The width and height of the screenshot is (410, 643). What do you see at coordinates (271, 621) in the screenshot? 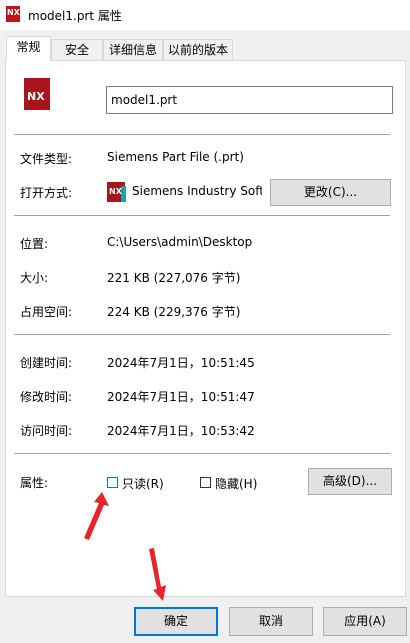
I see `cancel-button: 取消` at bounding box center [271, 621].